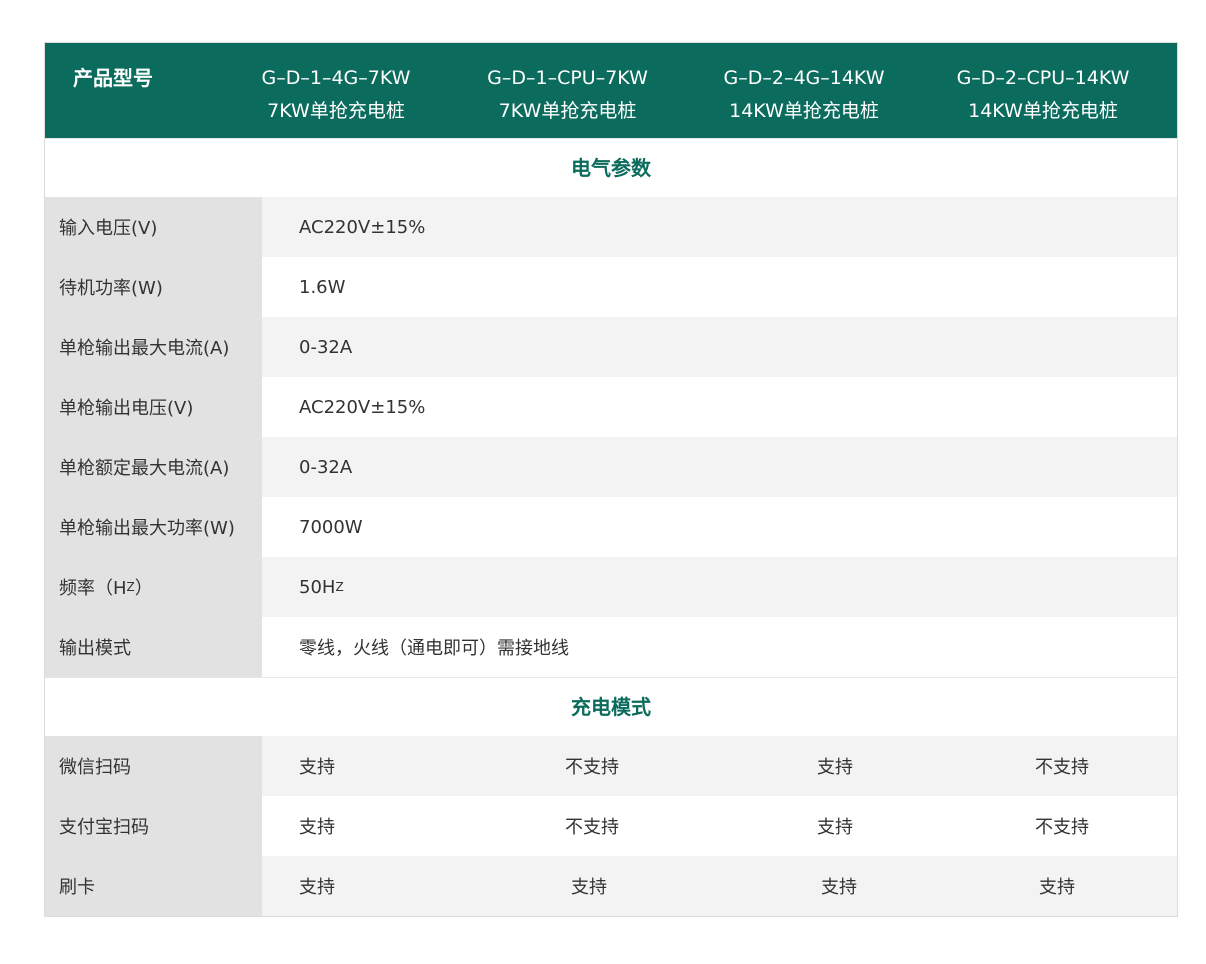 This screenshot has width=1206, height=964. I want to click on row-label: 单枪额定最大电流(A), so click(153, 467).